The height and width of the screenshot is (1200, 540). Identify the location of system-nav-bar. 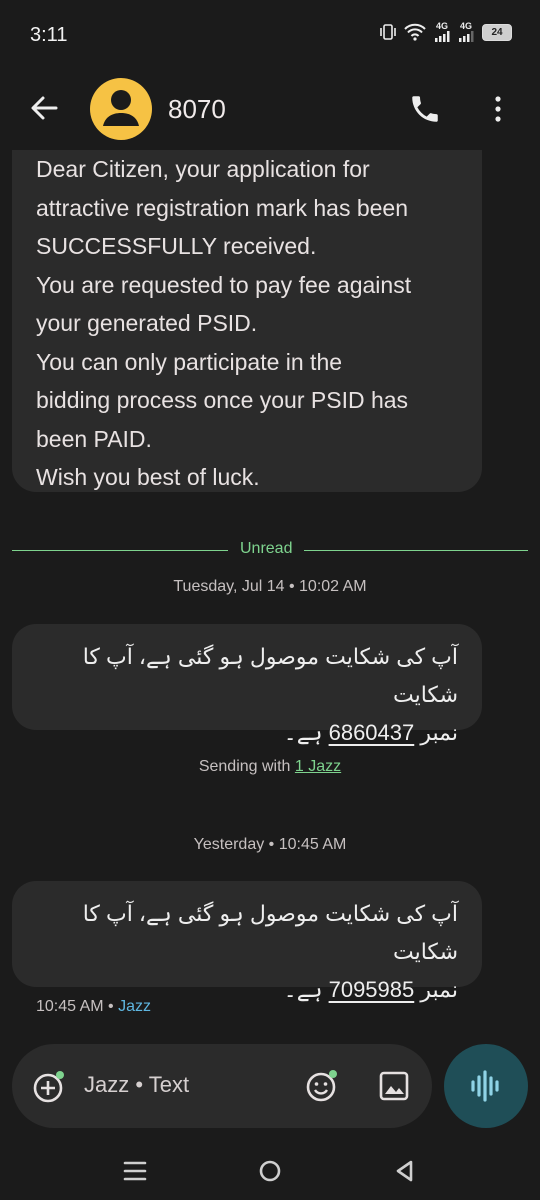
(270, 1169).